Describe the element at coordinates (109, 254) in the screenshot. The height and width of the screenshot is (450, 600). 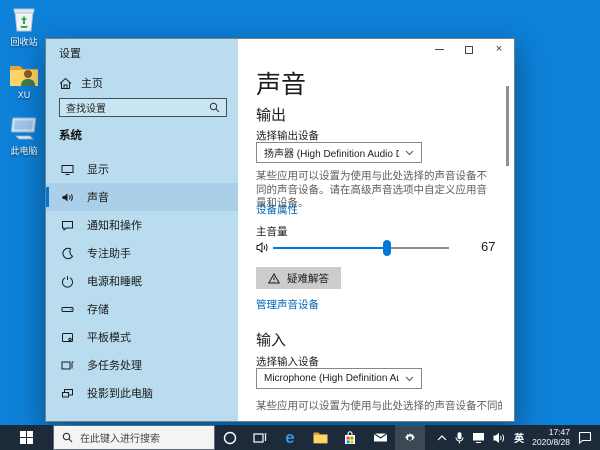
I see `sidebar-item-label: 专注助手` at that location.